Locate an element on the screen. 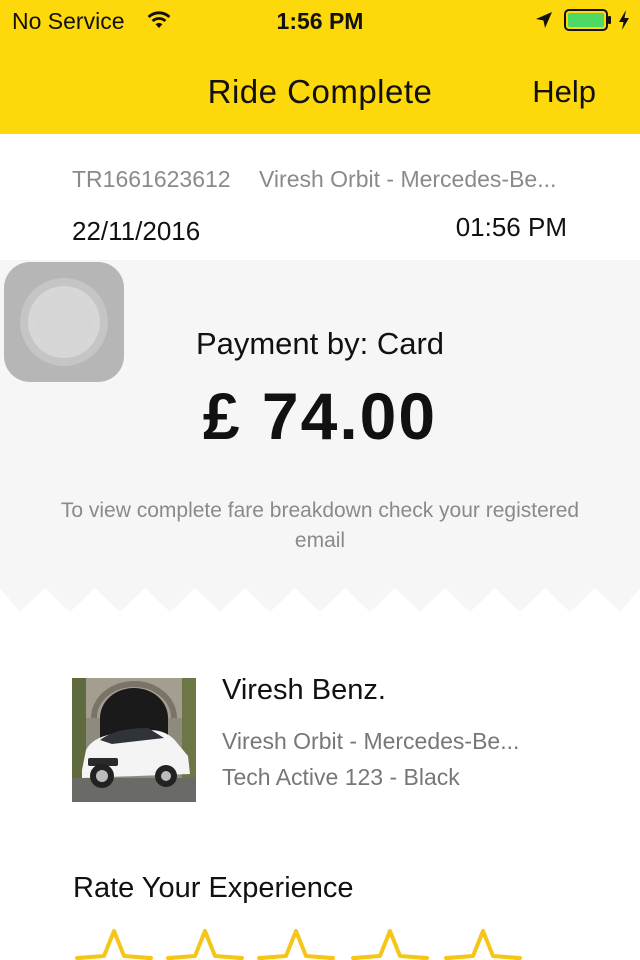 Image resolution: width=640 pixels, height=960 pixels. rating-stars is located at coordinates (320, 944).